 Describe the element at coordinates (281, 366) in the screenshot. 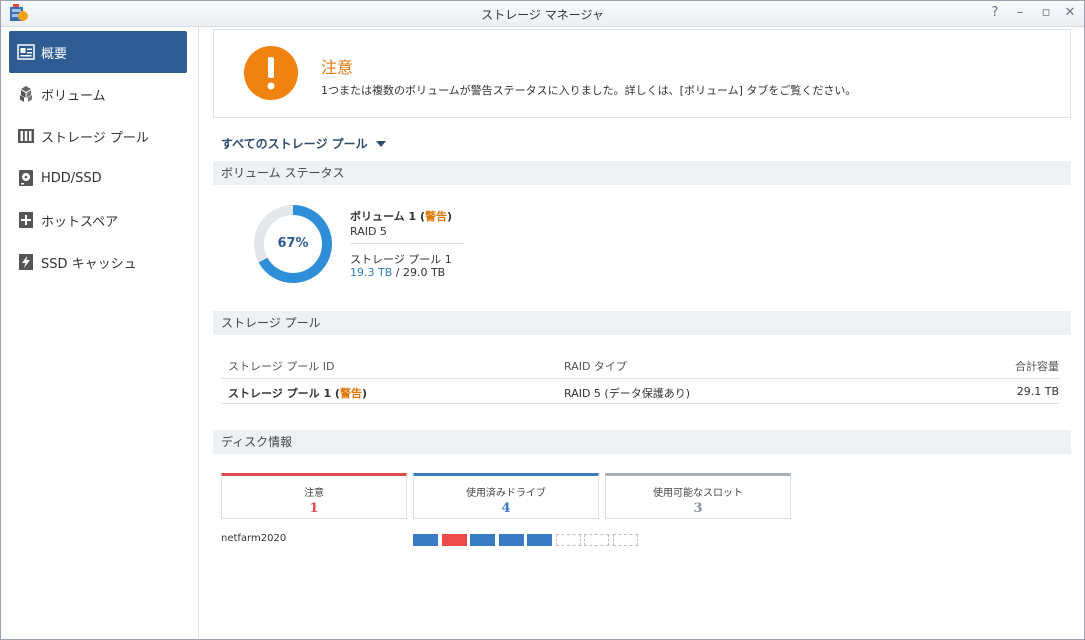

I see `column-header-pool-id: ストレージ プール ID` at that location.